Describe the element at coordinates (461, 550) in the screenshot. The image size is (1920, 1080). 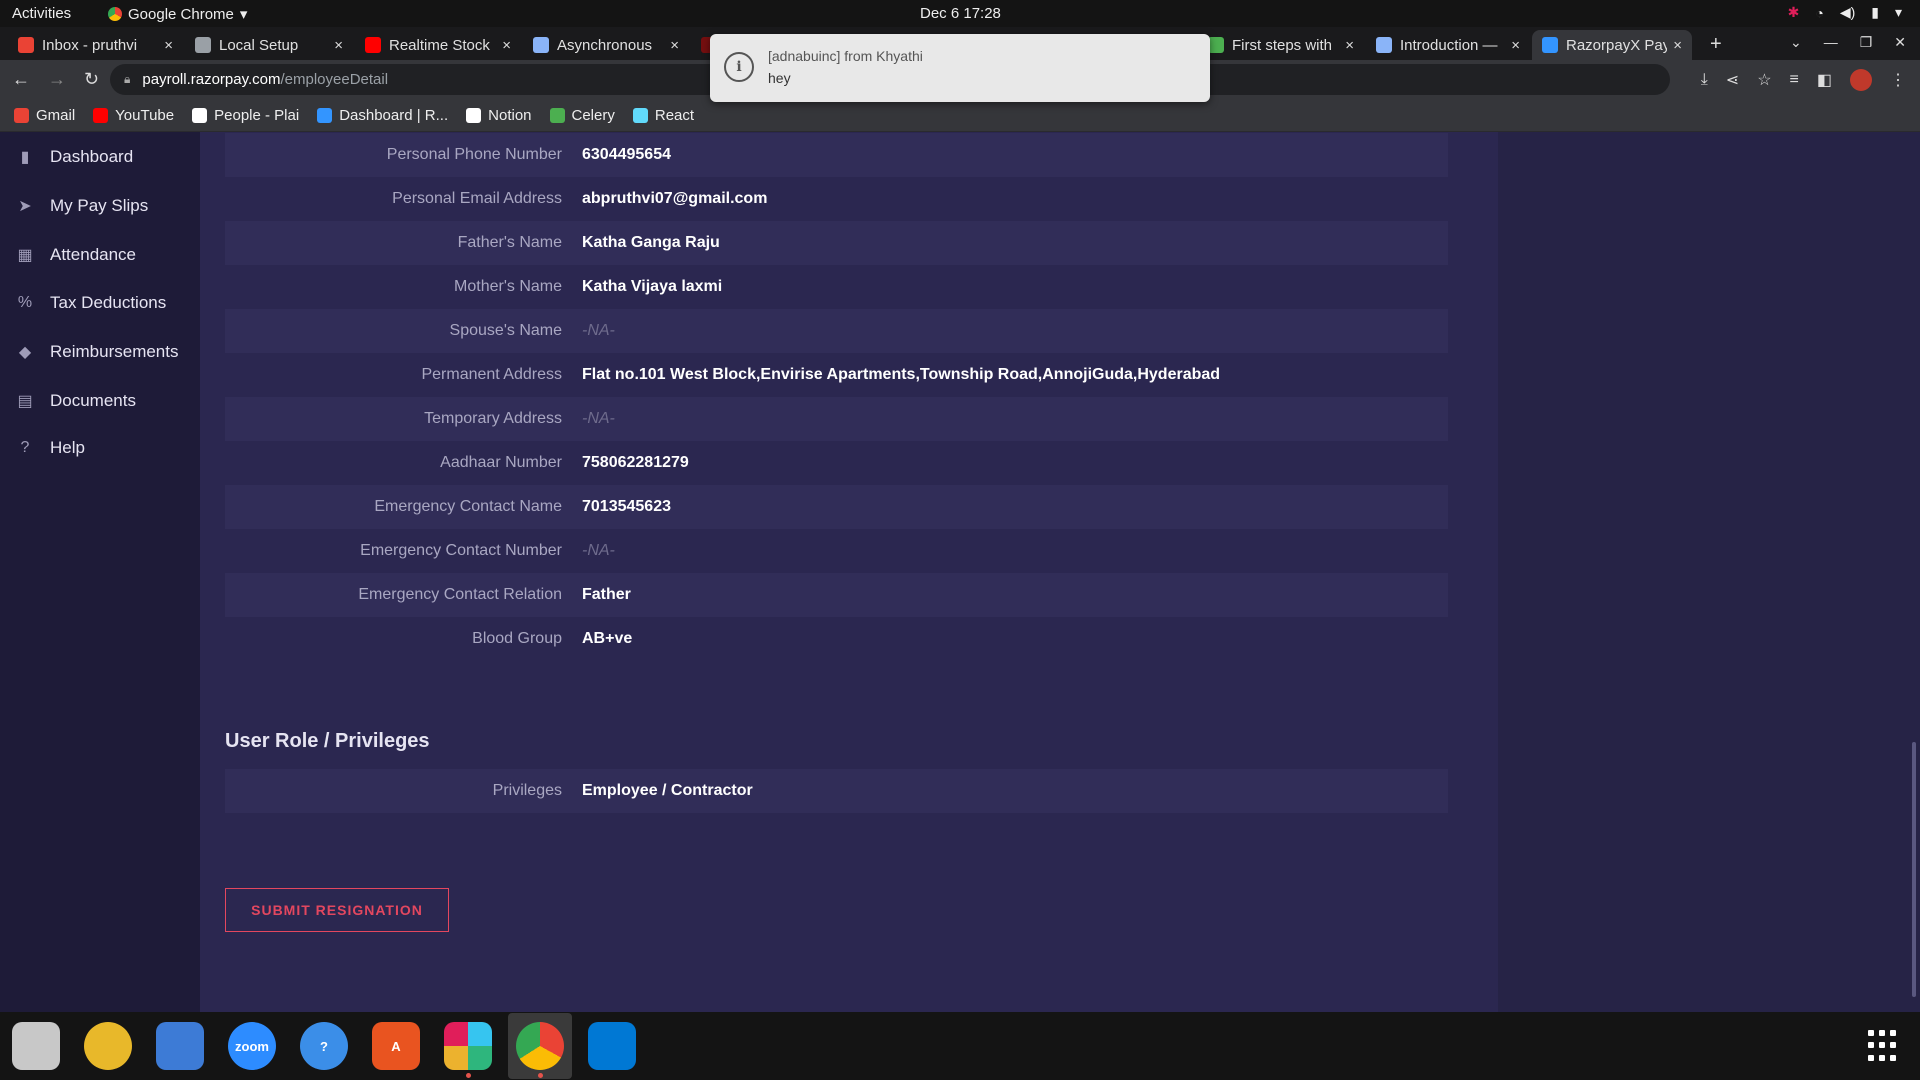
I see `detail-label: Emergency Contact Number` at that location.